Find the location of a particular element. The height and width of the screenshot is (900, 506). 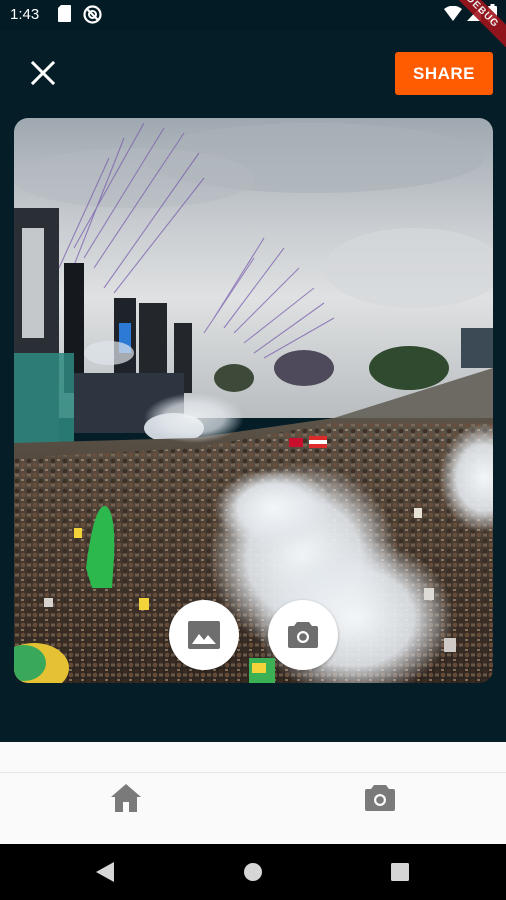

recents-icon is located at coordinates (400, 872).